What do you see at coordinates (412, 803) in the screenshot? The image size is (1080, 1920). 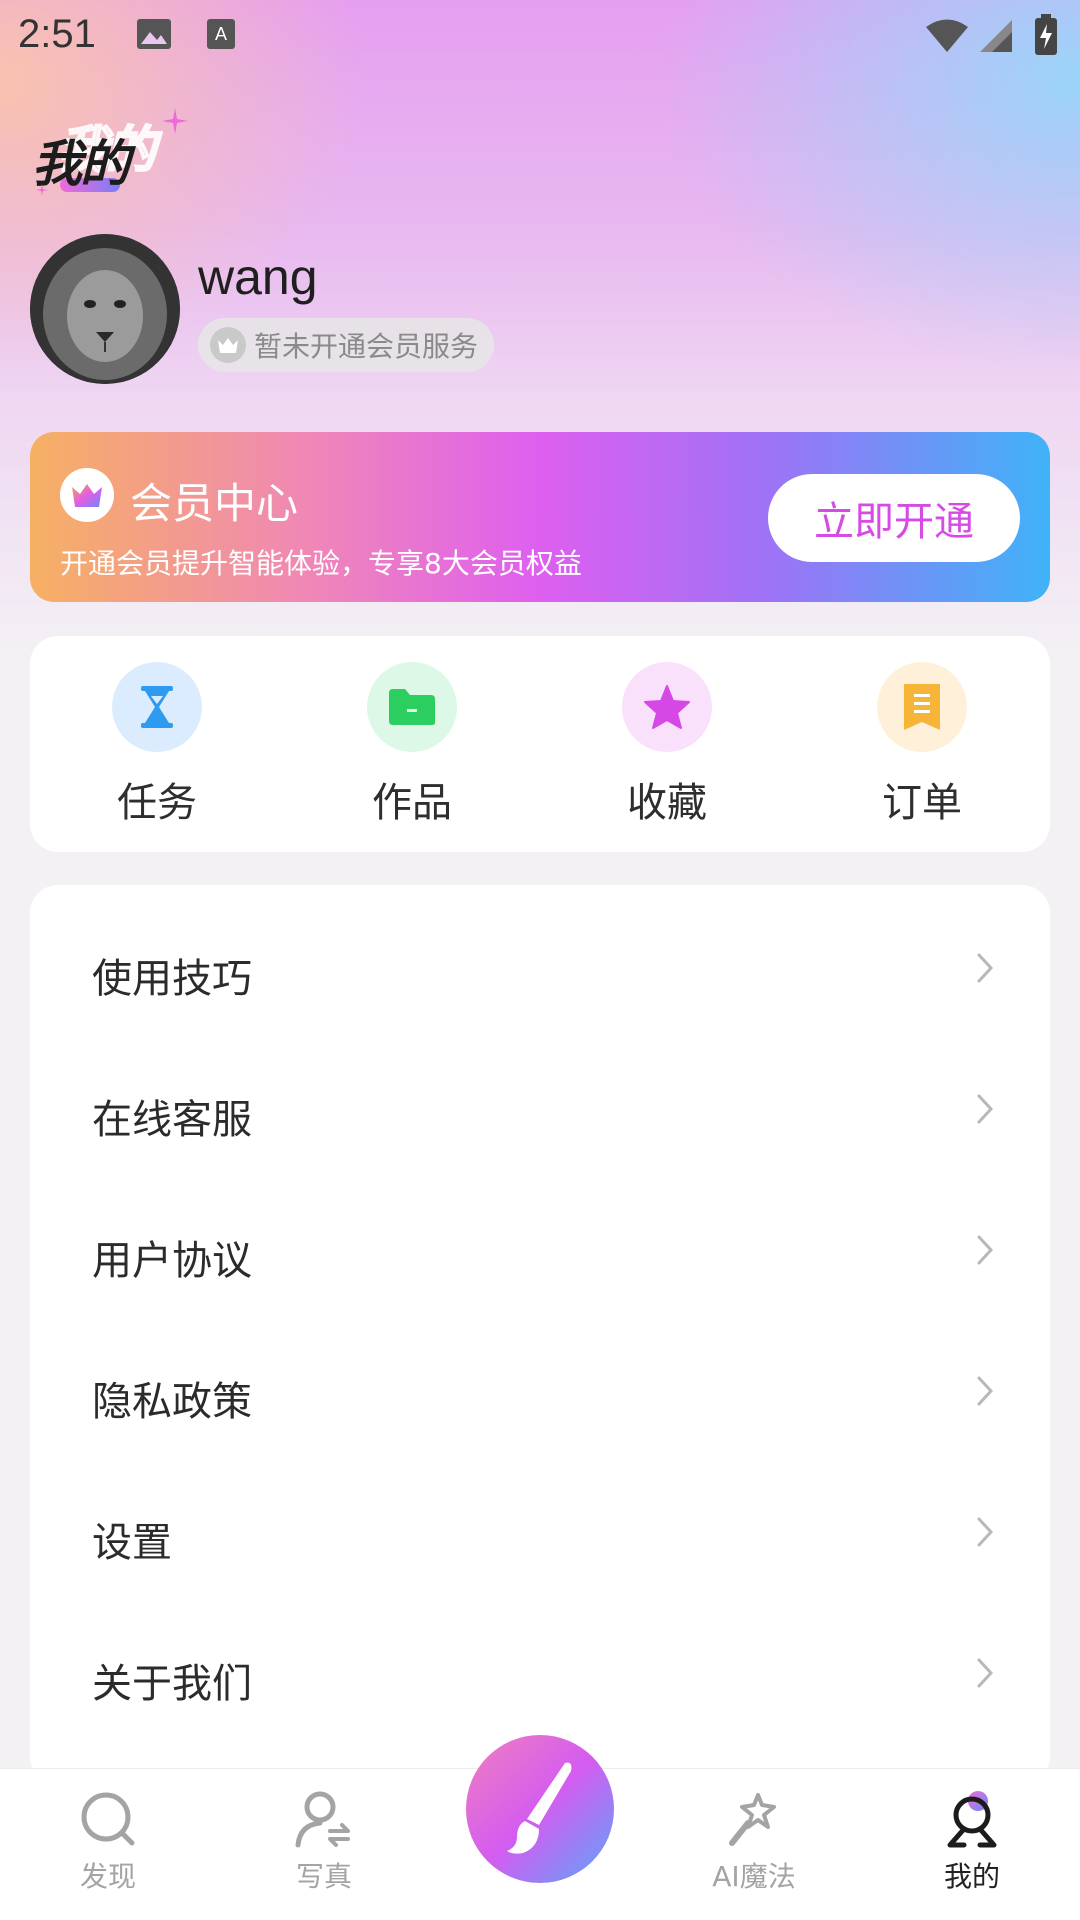 I see `quick-item-label: 作品` at bounding box center [412, 803].